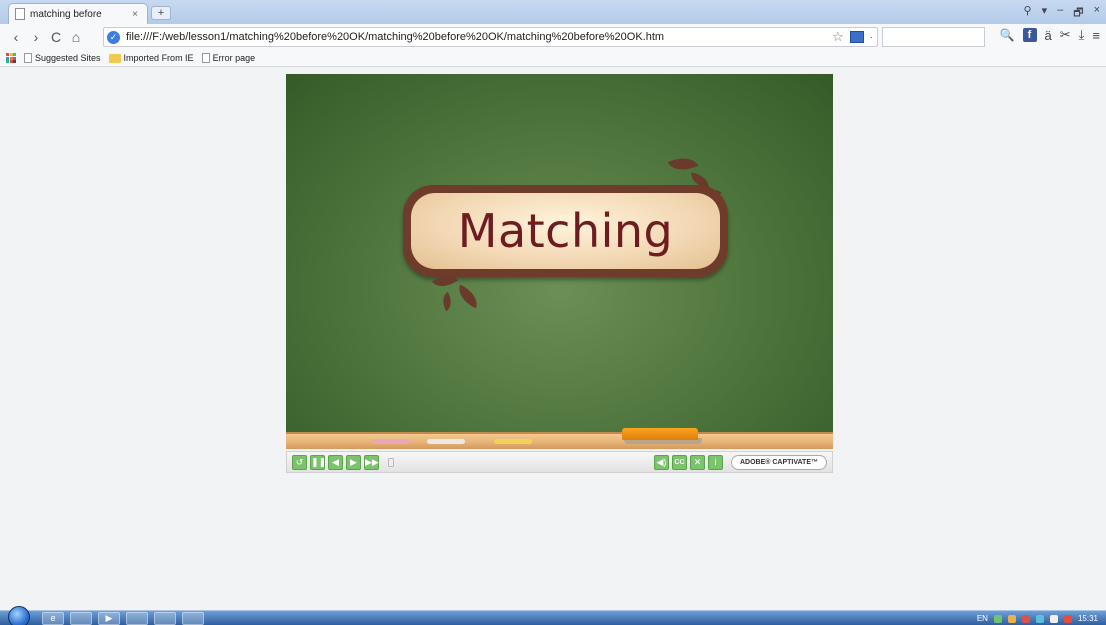  What do you see at coordinates (19, 615) in the screenshot?
I see `start-button` at bounding box center [19, 615].